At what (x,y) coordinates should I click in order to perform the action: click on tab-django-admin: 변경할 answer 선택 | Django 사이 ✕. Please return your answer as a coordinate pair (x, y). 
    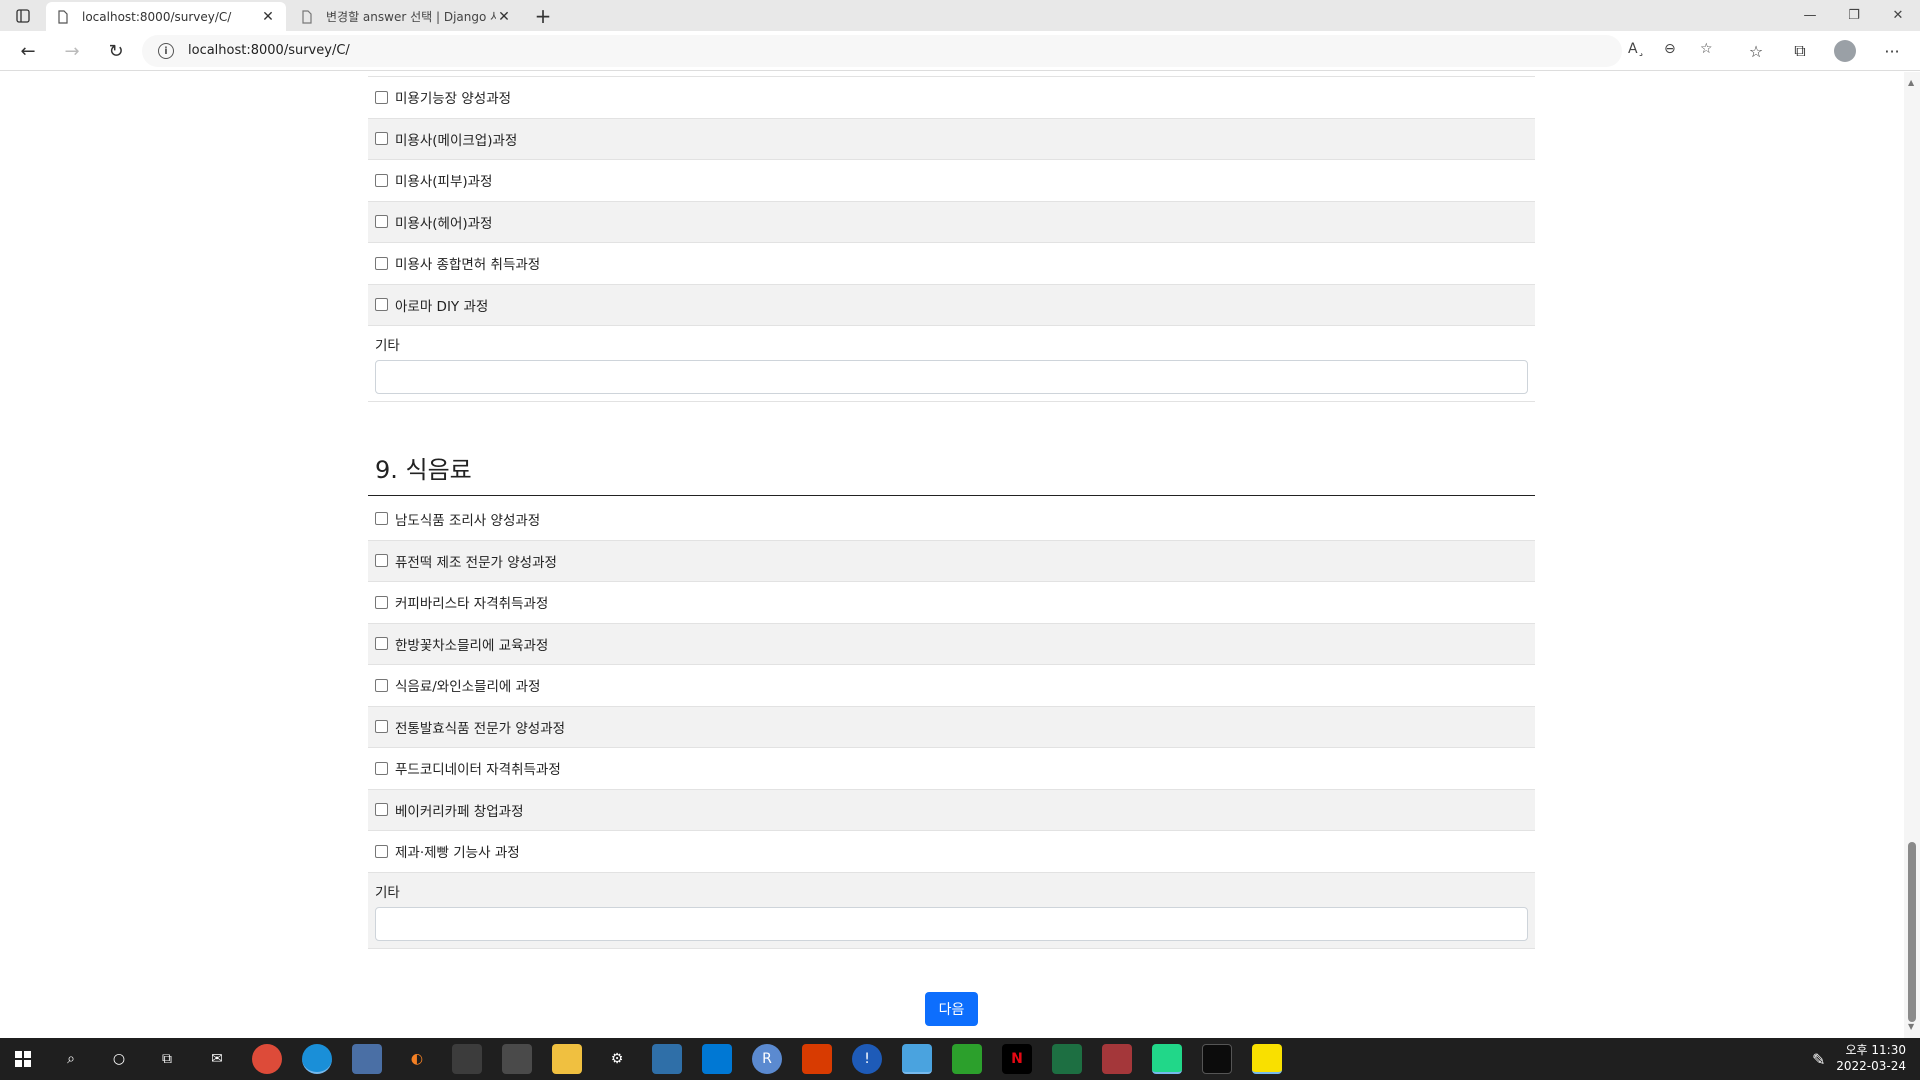
    Looking at the image, I should click on (406, 16).